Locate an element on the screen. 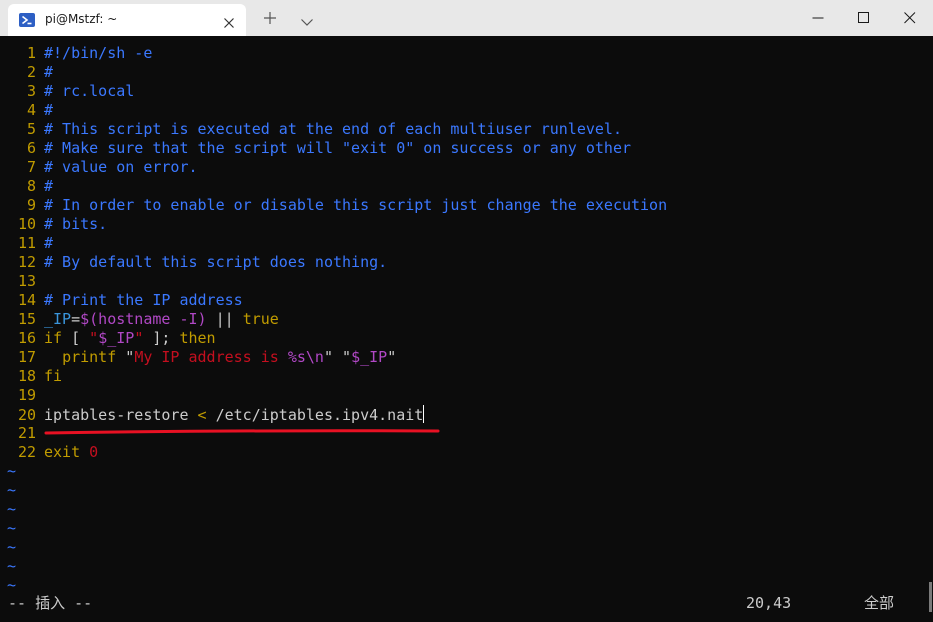 This screenshot has height=622, width=933. tab-terminal: pi@Mstzf: ~ is located at coordinates (127, 20).